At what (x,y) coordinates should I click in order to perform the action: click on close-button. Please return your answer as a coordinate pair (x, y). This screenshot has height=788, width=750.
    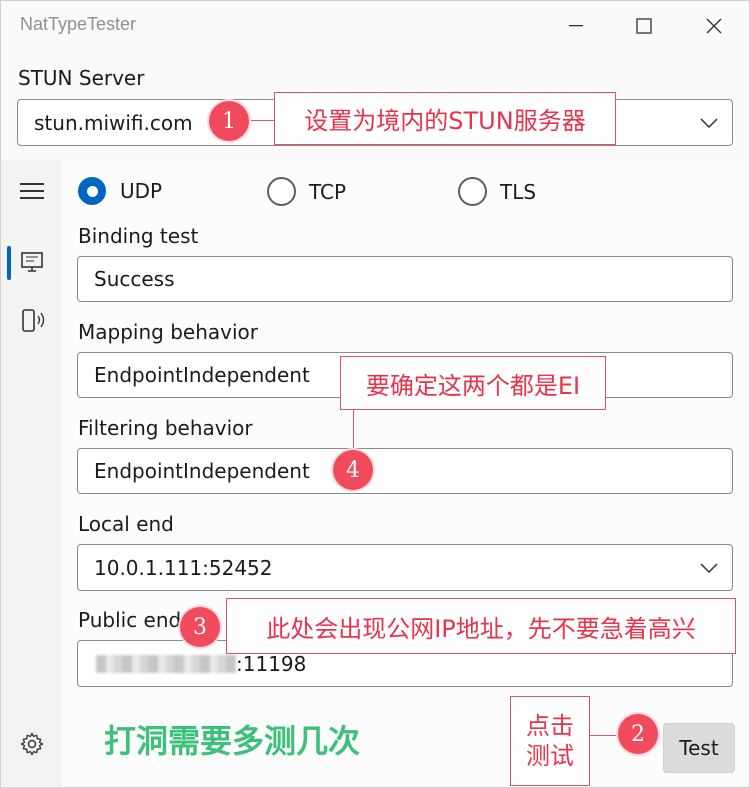
    Looking at the image, I should click on (714, 26).